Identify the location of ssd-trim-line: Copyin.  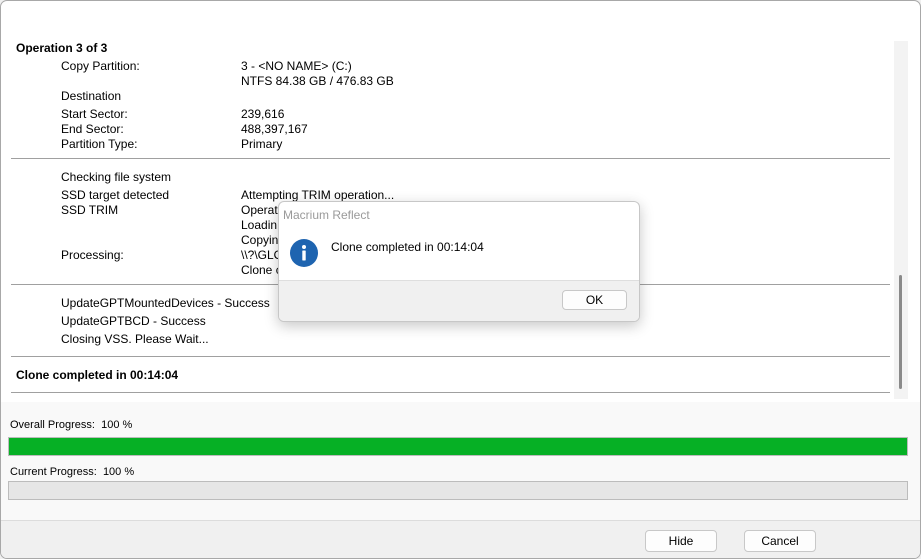
(260, 240).